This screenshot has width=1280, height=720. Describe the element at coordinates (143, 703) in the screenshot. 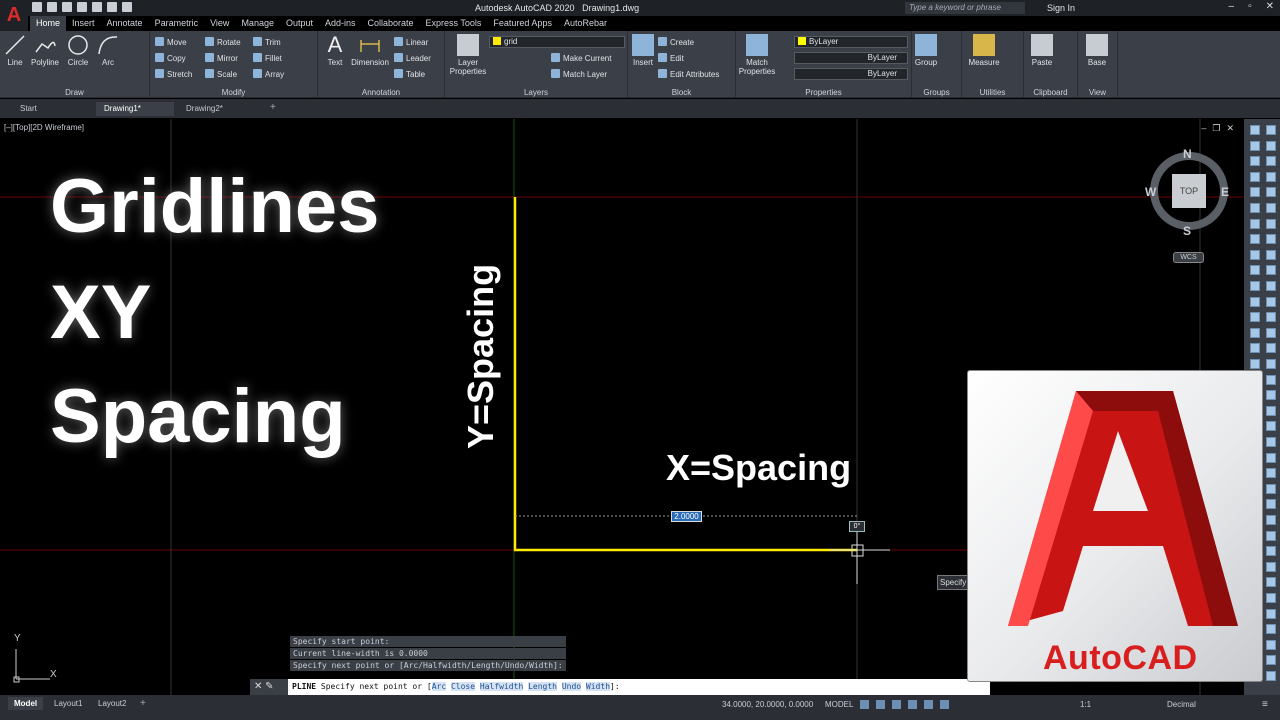

I see `add-layout-icon: +` at that location.